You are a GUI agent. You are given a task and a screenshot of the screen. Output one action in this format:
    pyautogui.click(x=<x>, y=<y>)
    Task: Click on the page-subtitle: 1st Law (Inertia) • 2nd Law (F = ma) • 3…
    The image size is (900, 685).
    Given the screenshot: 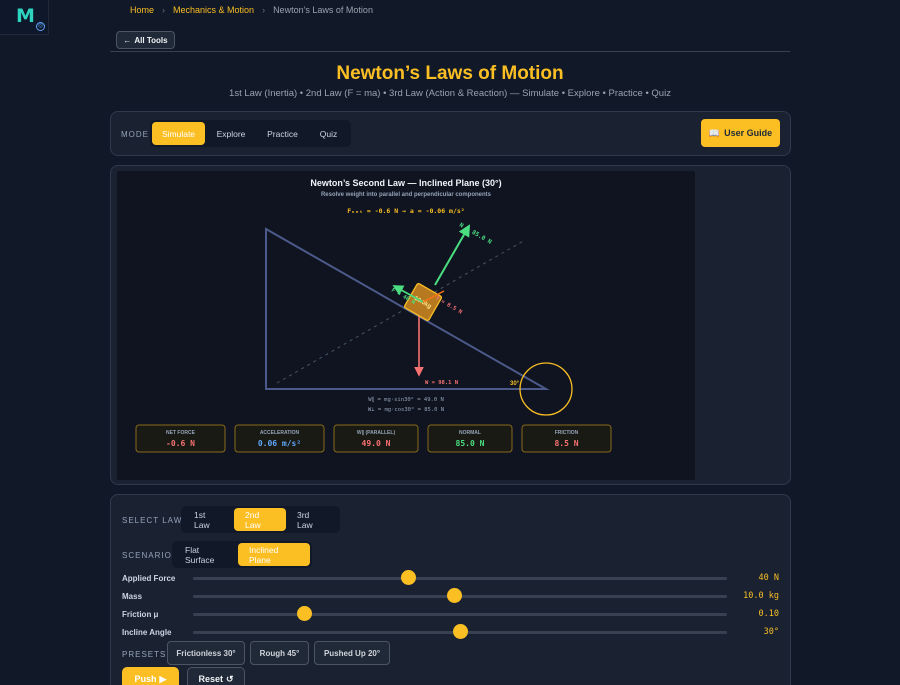 What is the action you would take?
    pyautogui.click(x=450, y=93)
    